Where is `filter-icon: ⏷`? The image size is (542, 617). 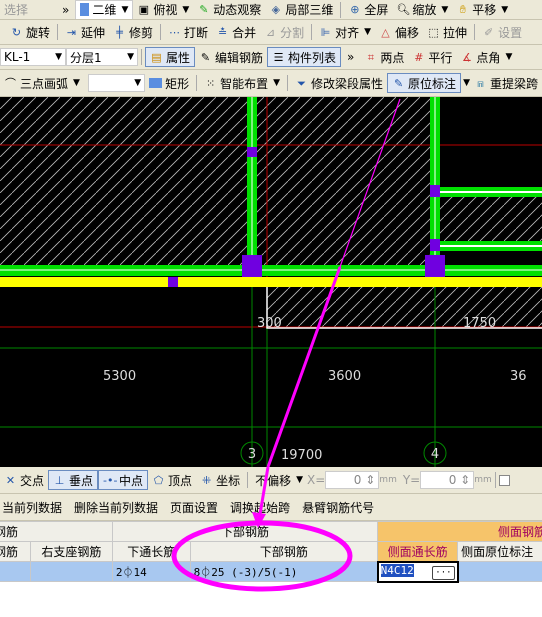 filter-icon: ⏷ is located at coordinates (301, 83).